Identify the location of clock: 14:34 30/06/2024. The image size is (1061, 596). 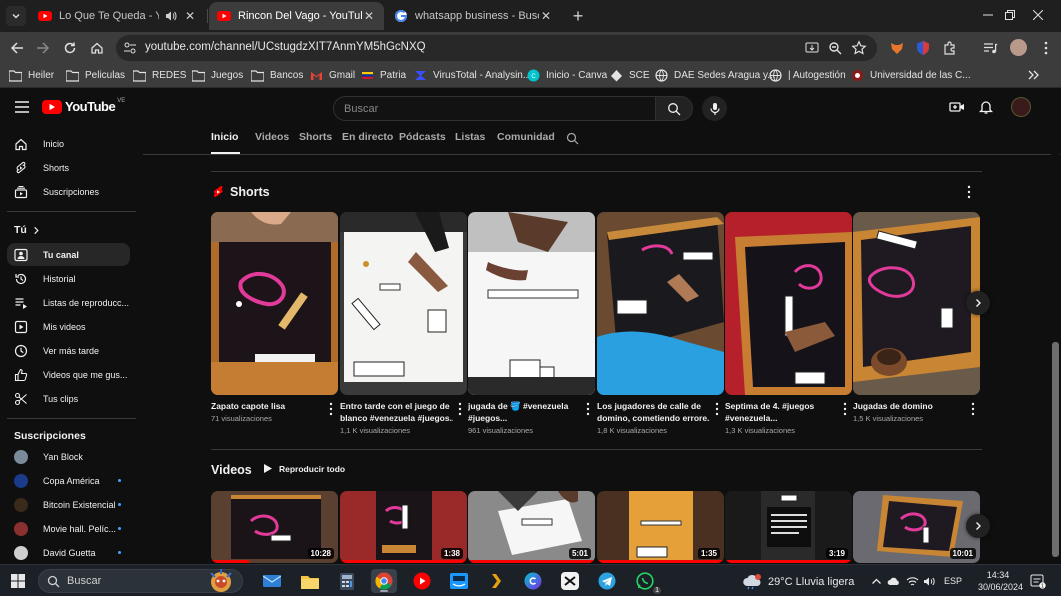
(1000, 581).